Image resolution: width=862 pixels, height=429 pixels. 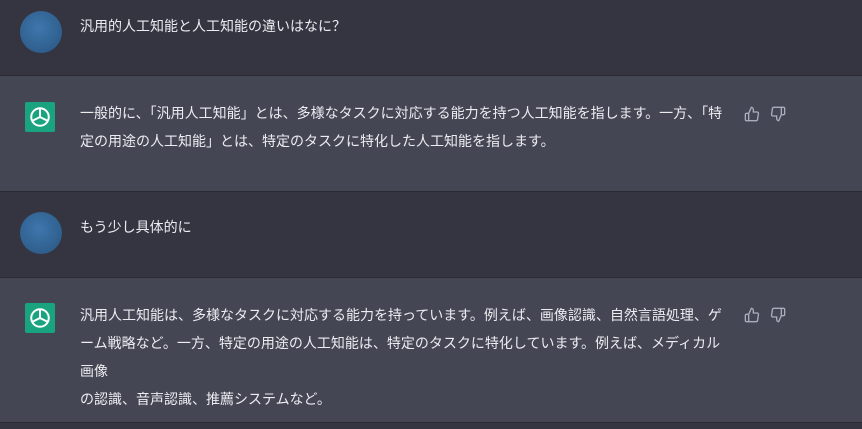 What do you see at coordinates (136, 228) in the screenshot?
I see `user-message-text: もう少し具体的に` at bounding box center [136, 228].